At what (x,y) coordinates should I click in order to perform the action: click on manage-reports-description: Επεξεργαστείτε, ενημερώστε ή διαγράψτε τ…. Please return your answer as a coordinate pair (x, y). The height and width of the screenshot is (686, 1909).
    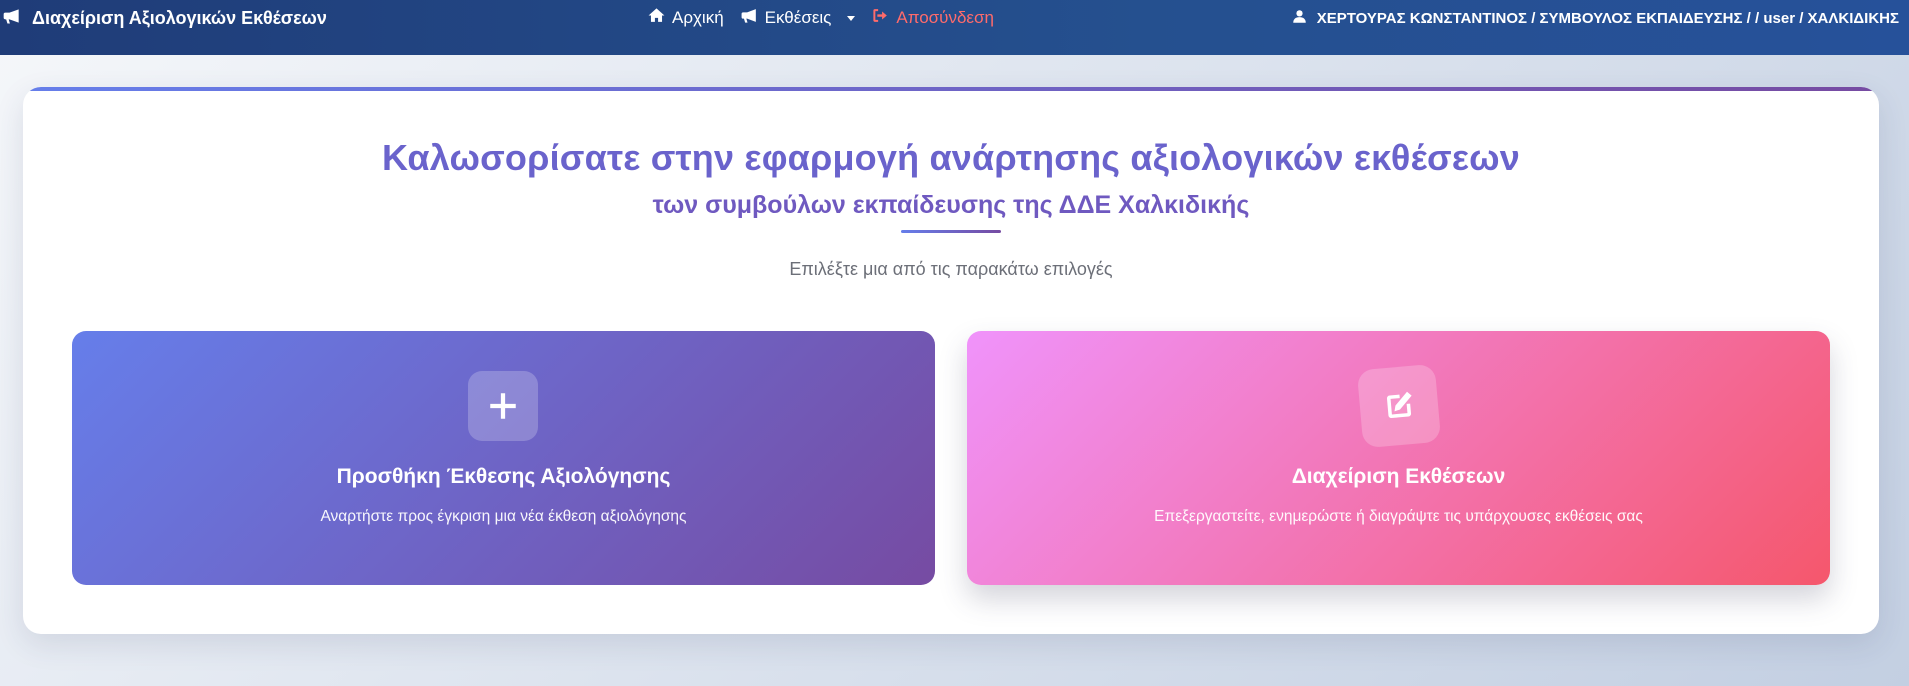
    Looking at the image, I should click on (1398, 516).